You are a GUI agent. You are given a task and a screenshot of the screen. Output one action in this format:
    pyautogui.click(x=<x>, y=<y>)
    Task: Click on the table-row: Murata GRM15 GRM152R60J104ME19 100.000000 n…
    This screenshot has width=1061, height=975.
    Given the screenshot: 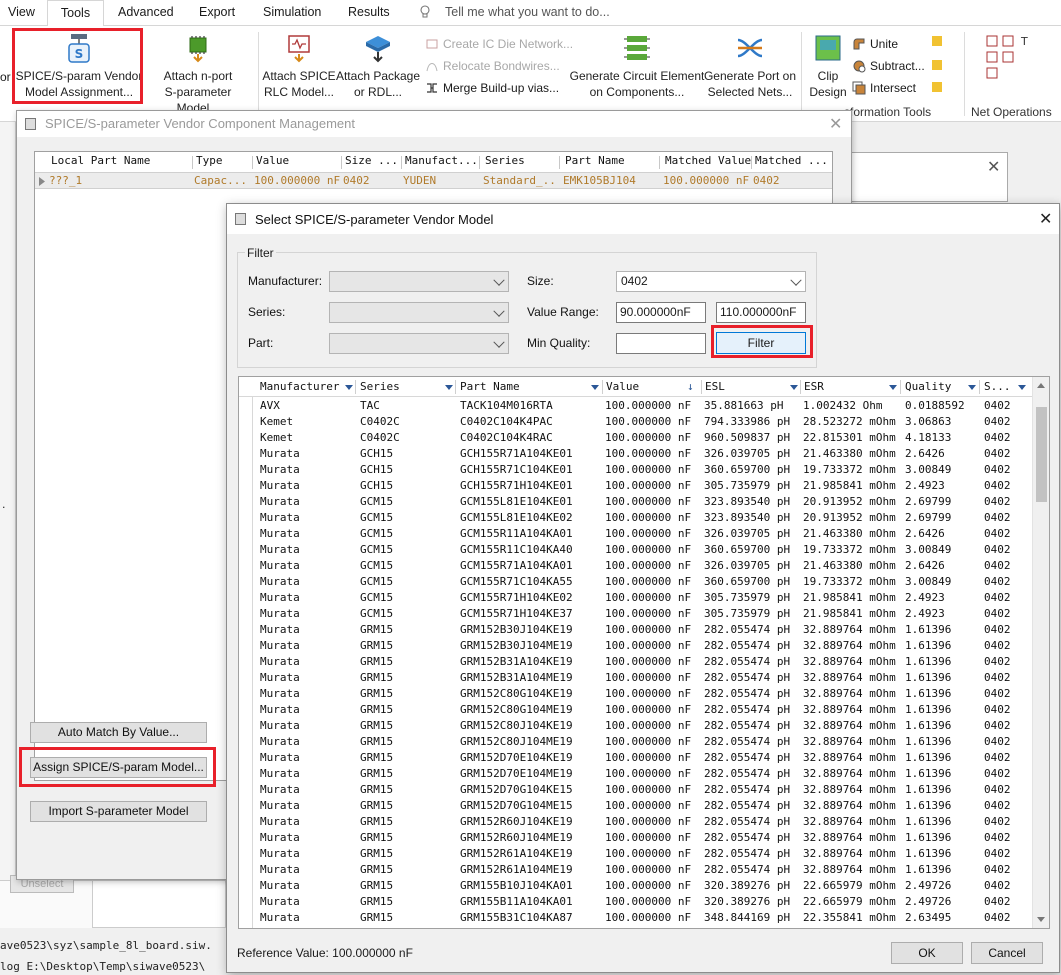 What is the action you would take?
    pyautogui.click(x=644, y=838)
    